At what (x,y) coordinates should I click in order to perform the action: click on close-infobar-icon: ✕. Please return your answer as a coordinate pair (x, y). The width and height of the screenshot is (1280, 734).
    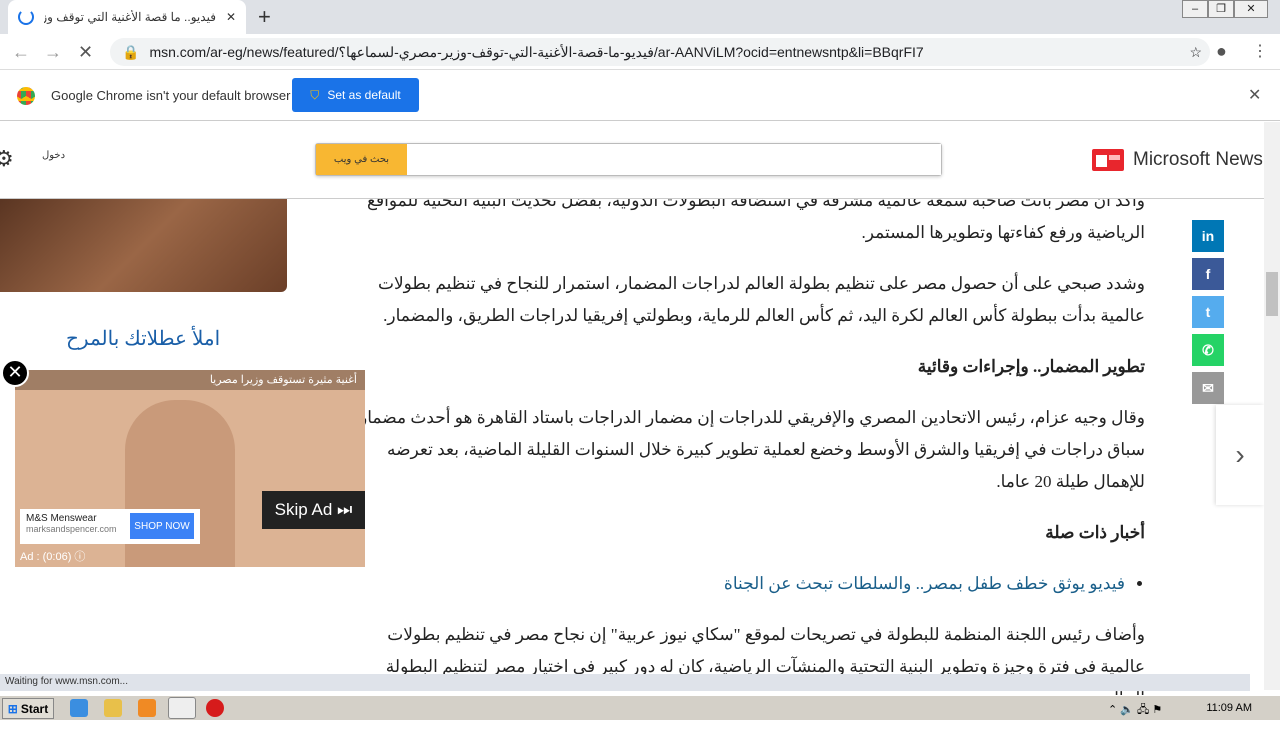
    Looking at the image, I should click on (1254, 95).